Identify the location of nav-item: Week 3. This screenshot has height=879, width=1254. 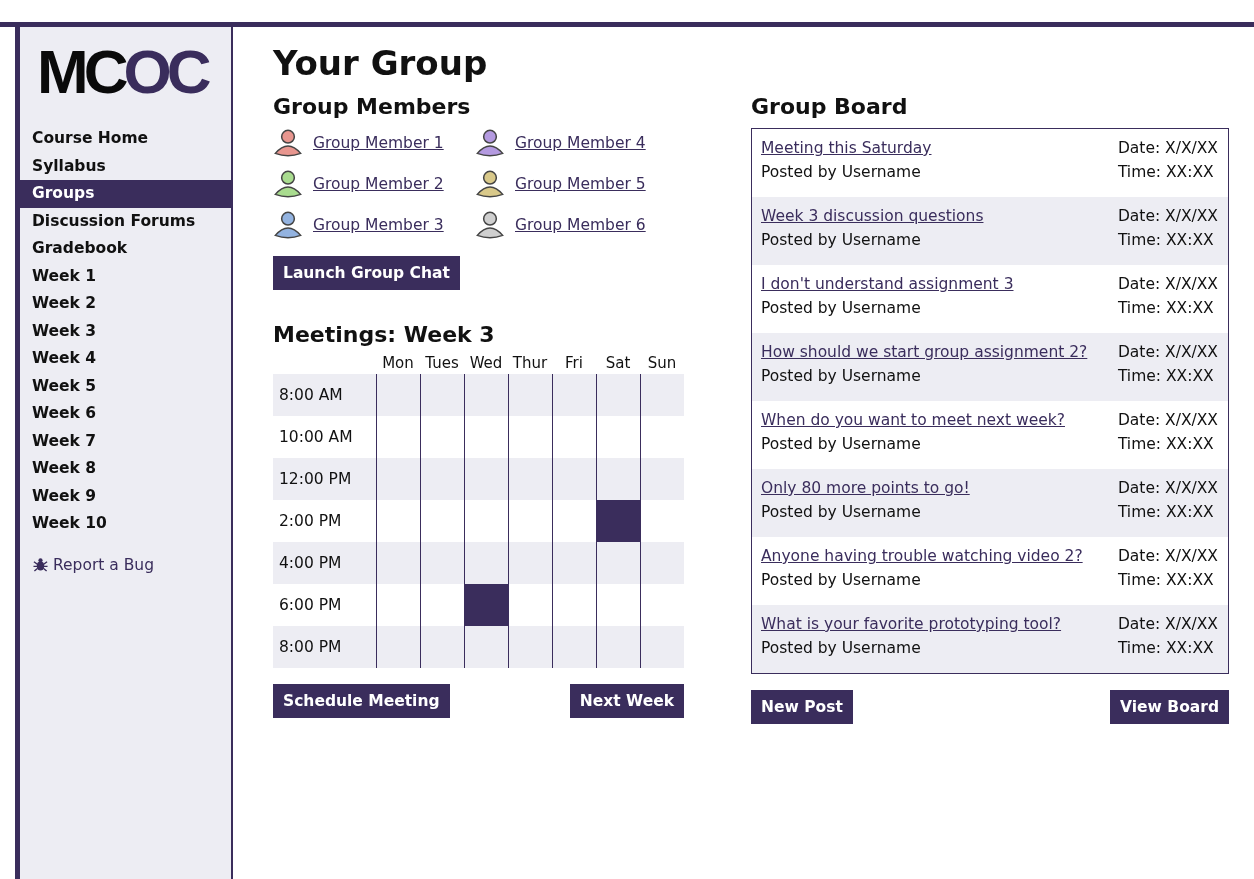
(125, 331).